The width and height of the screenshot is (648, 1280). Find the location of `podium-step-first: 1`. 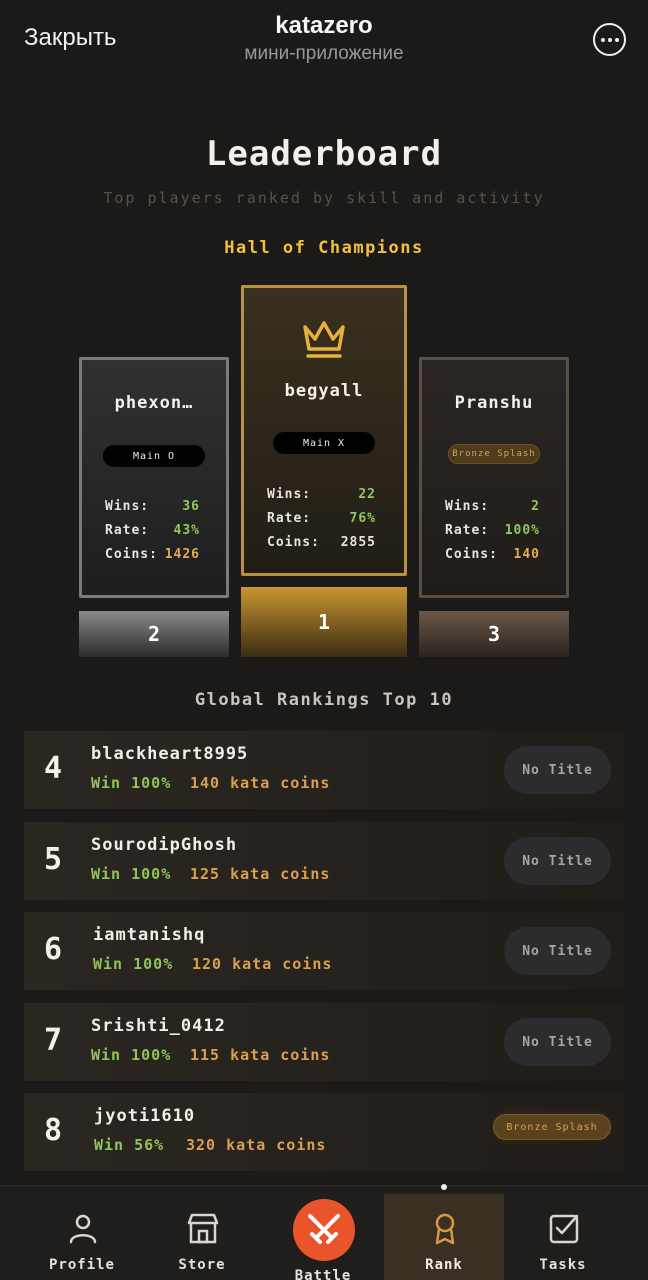

podium-step-first: 1 is located at coordinates (324, 622).